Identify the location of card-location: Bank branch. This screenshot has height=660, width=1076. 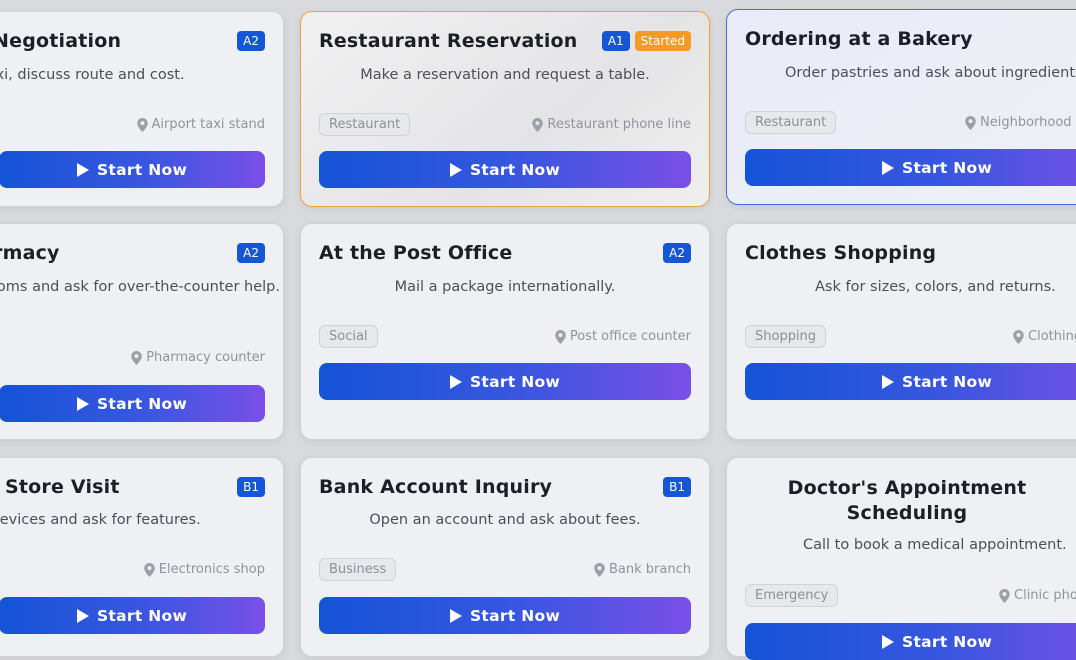
(642, 569).